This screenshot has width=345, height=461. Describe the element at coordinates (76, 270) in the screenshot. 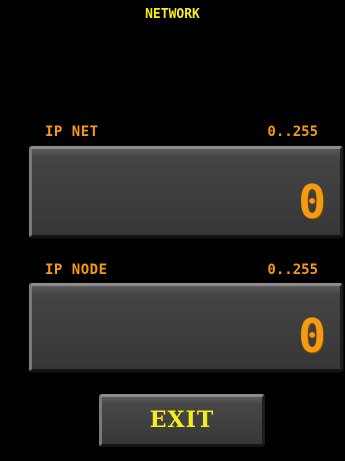

I see `ip-node-label: IP NODE` at that location.